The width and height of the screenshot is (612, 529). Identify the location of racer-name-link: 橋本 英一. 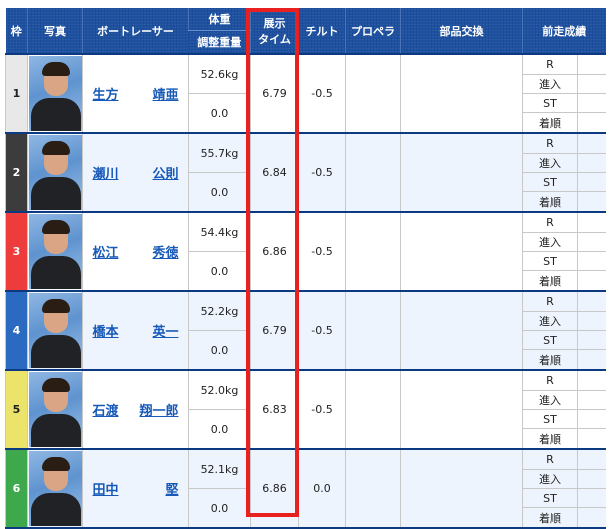
(136, 330).